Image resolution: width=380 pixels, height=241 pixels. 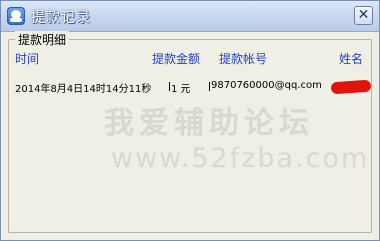 I want to click on column-header-account: 提款帐号, so click(x=243, y=58).